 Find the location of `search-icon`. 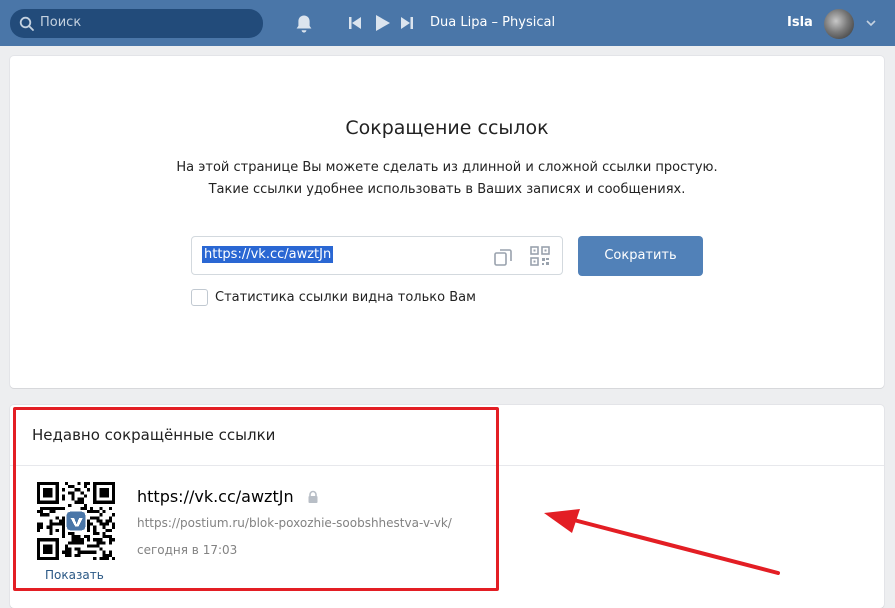

search-icon is located at coordinates (26, 23).